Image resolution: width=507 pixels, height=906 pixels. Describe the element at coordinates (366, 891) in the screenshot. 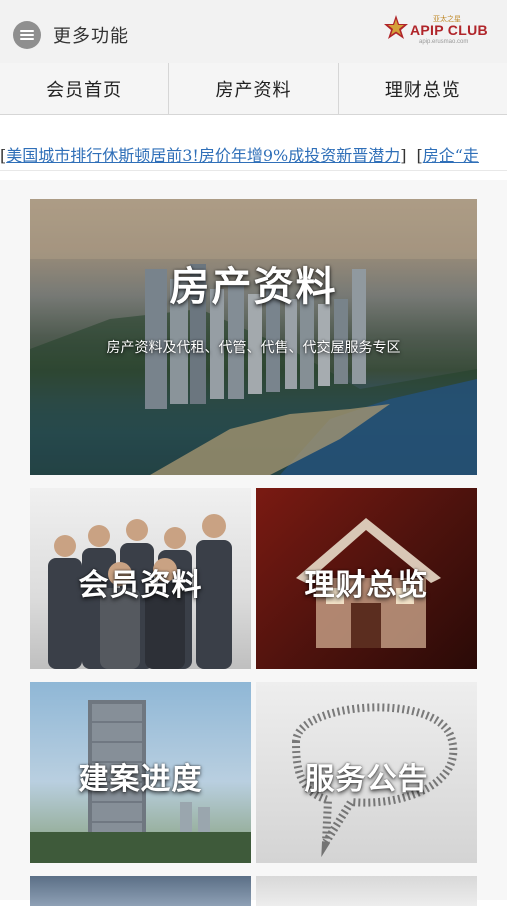

I see `partial-card-right` at that location.